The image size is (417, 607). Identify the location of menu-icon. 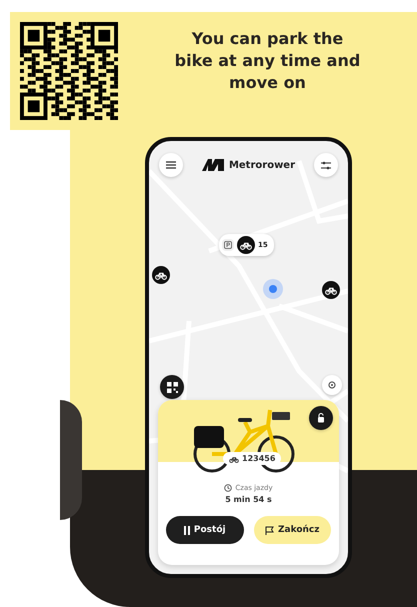
(171, 165).